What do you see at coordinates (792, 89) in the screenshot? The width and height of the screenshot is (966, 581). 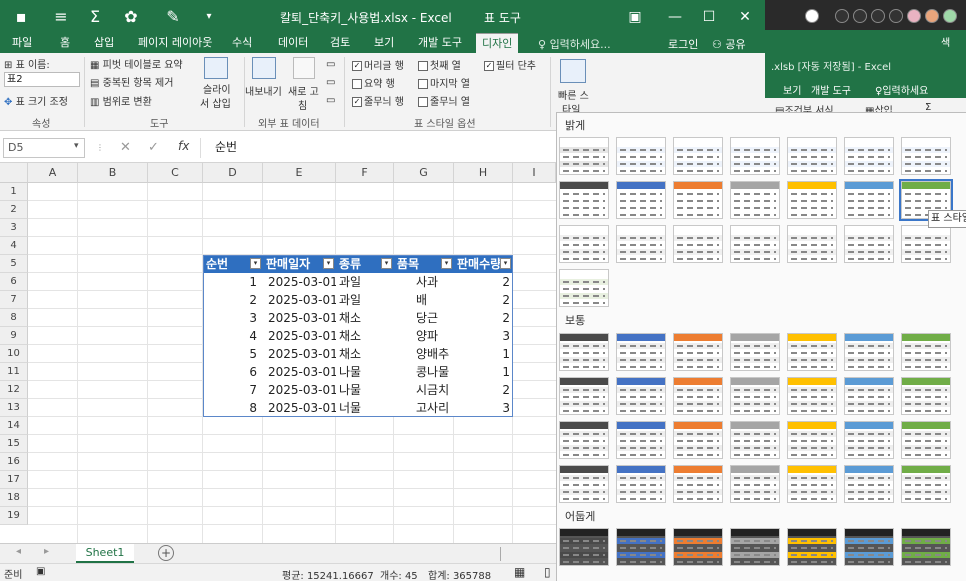 I see `second-tab-view: 보기` at bounding box center [792, 89].